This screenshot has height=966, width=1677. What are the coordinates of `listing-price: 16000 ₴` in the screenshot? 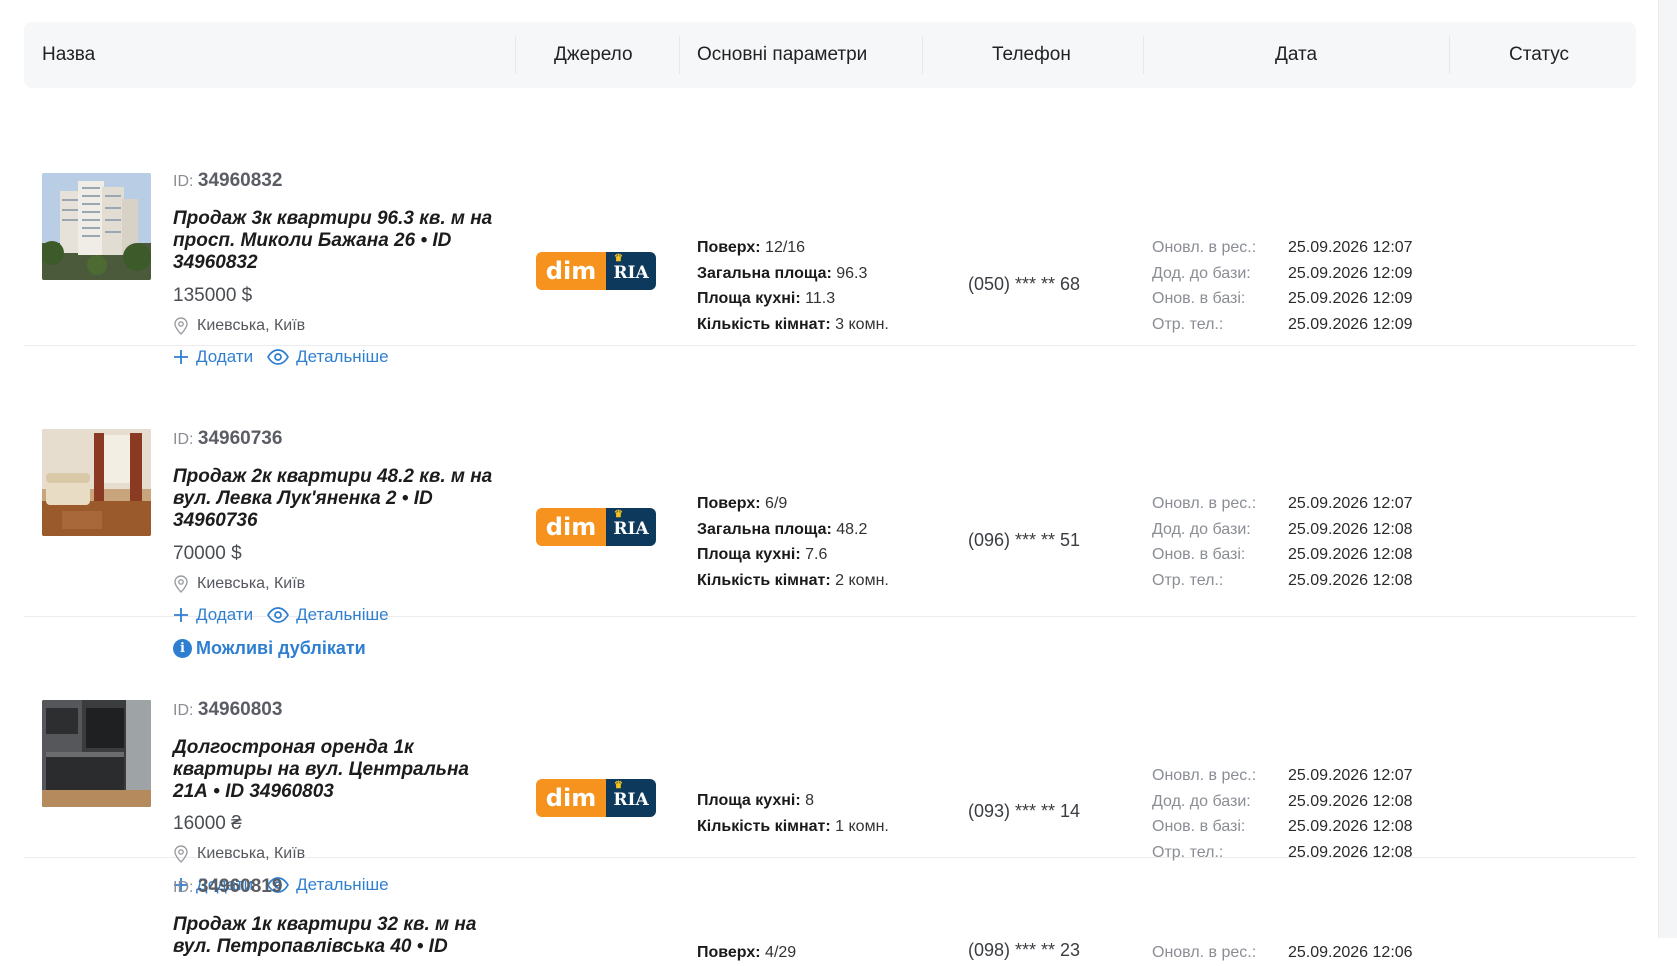 It's located at (207, 823).